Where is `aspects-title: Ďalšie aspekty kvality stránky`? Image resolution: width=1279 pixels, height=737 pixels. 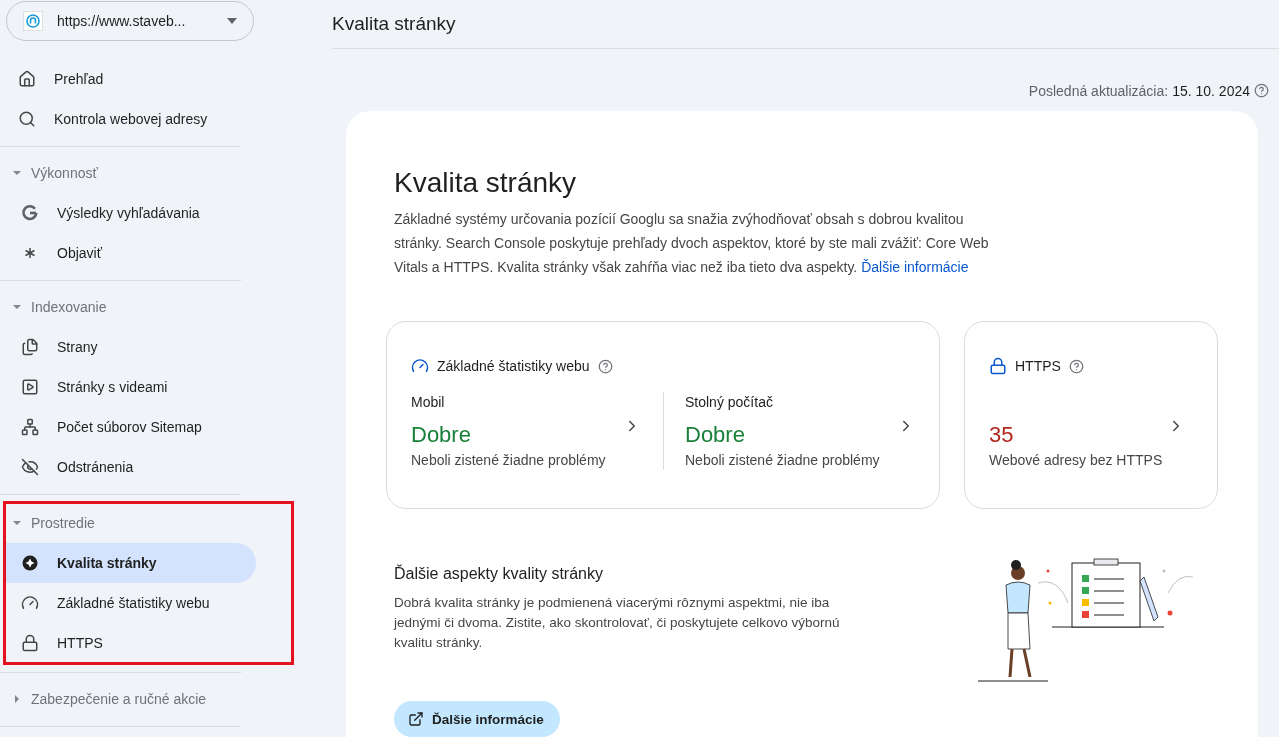 aspects-title: Ďalšie aspekty kvality stránky is located at coordinates (499, 574).